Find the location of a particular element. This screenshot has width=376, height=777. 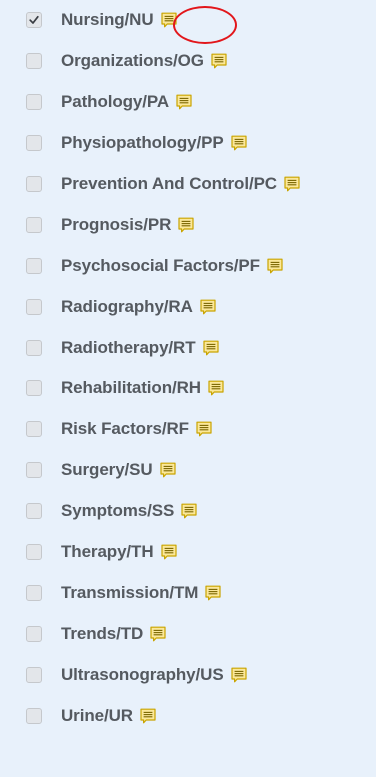

qualifier-label: Ultrasonography/US is located at coordinates (154, 675).